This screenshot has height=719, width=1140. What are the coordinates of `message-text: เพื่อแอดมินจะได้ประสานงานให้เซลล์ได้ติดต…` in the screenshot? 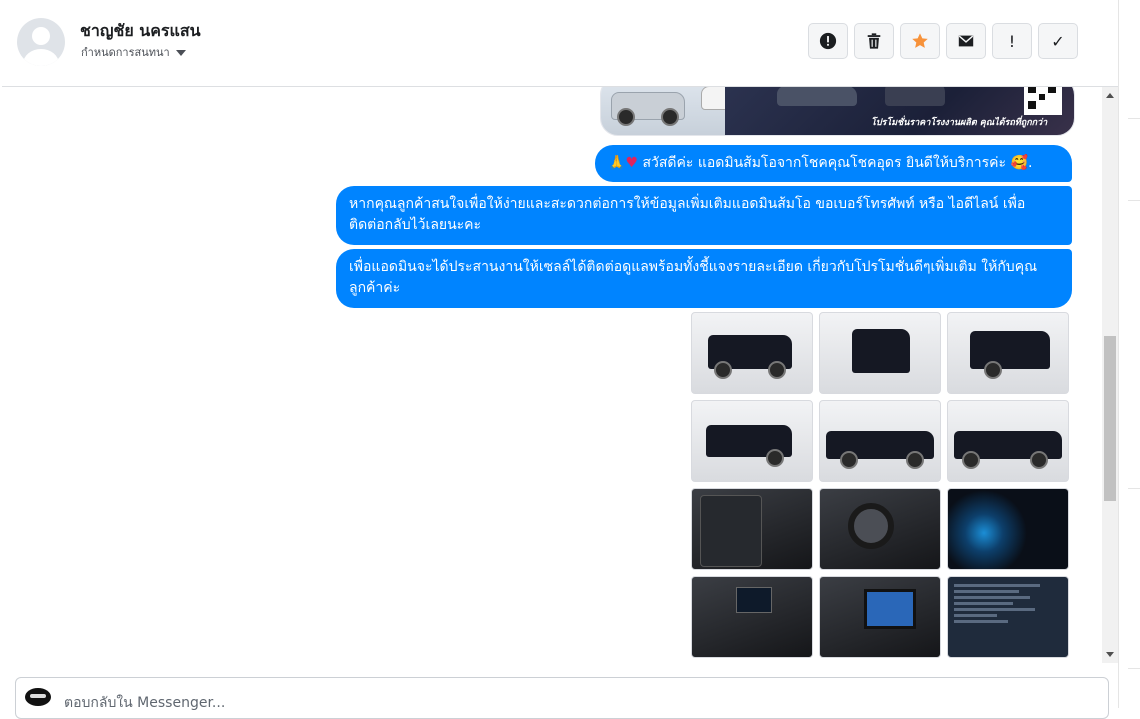 It's located at (693, 277).